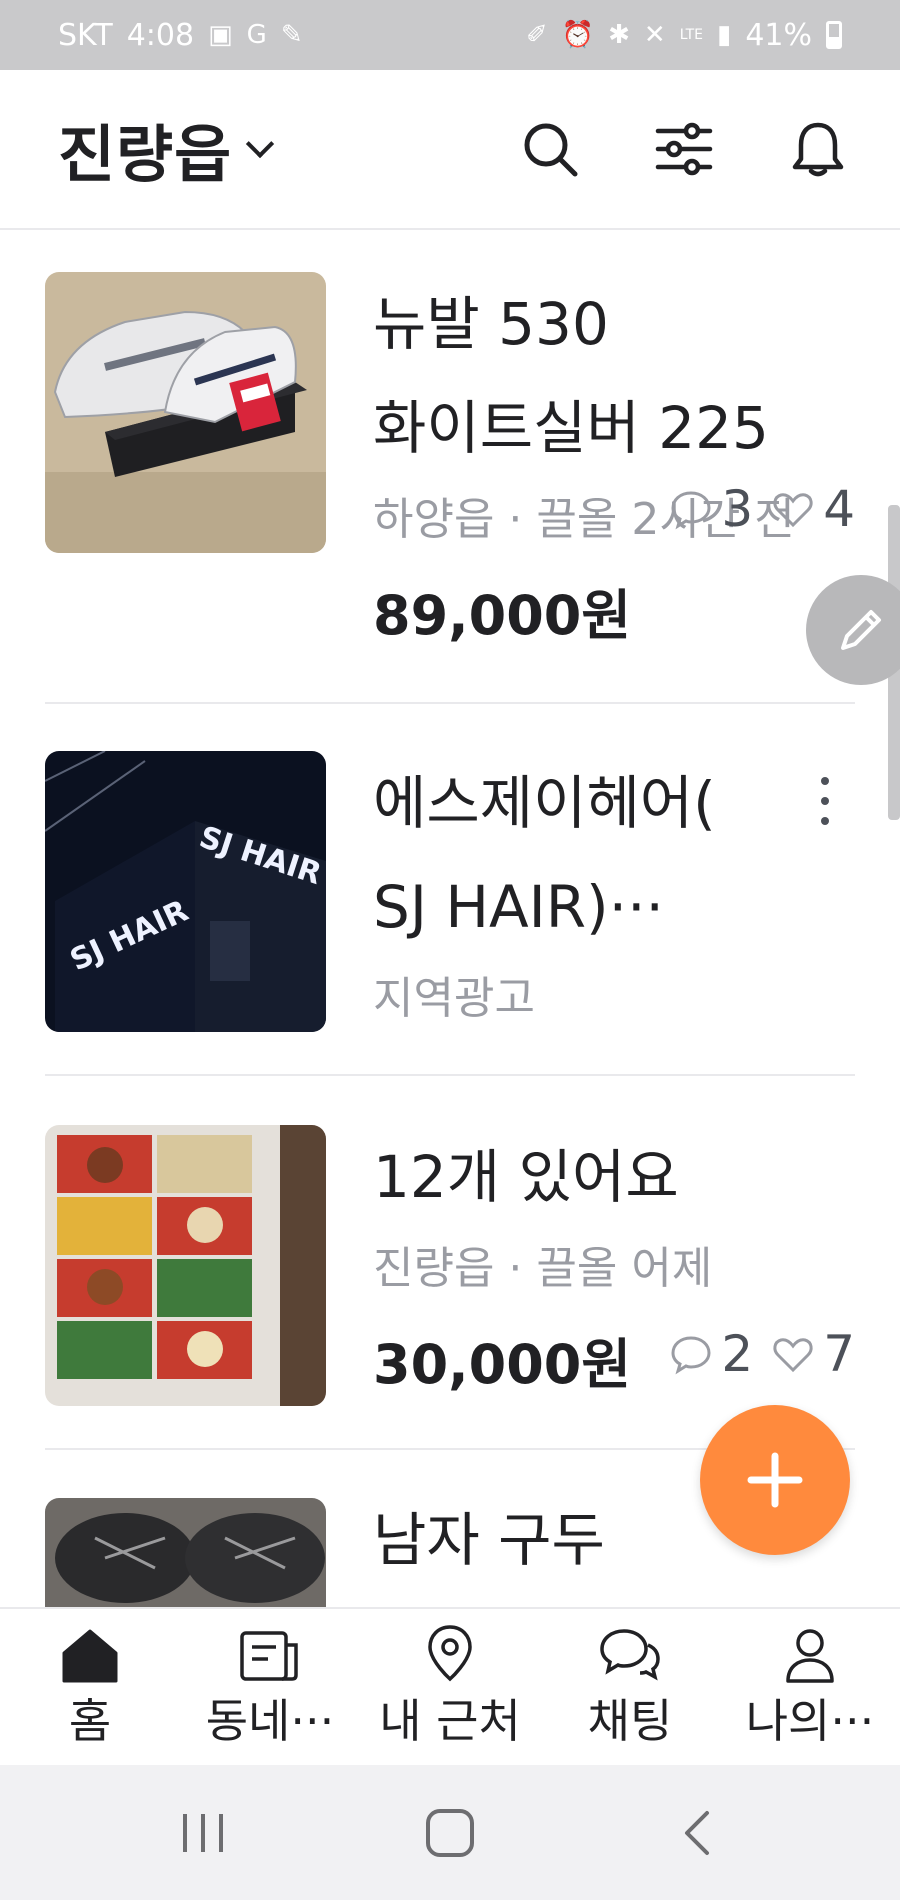  Describe the element at coordinates (578, 35) in the screenshot. I see `alarm-icon: ⏰` at that location.